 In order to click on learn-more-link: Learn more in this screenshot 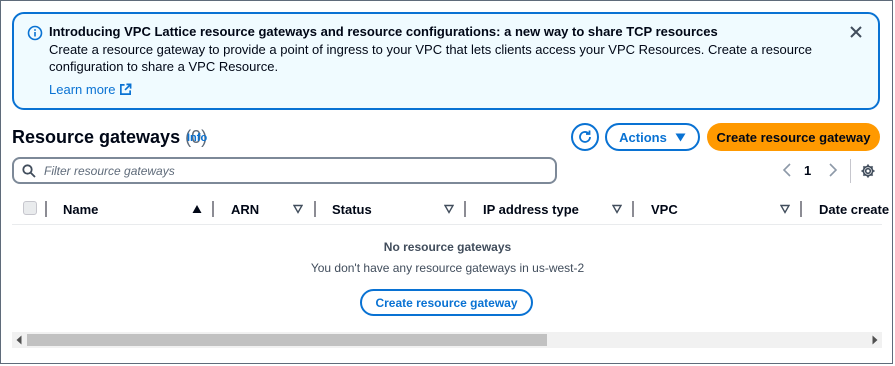, I will do `click(90, 89)`.